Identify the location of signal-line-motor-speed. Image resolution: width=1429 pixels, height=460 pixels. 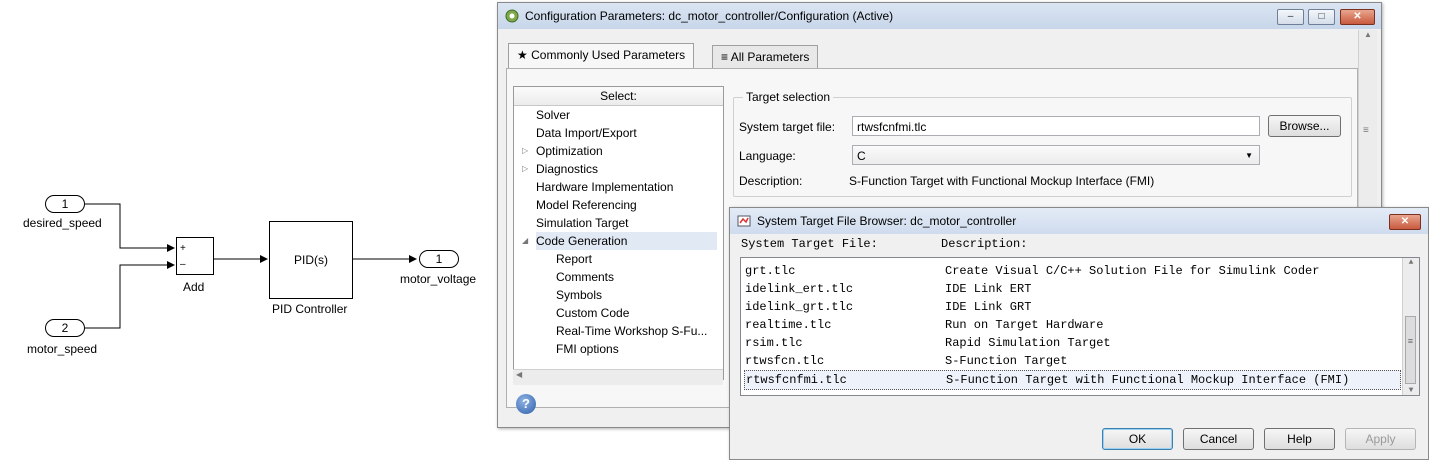
(130, 295).